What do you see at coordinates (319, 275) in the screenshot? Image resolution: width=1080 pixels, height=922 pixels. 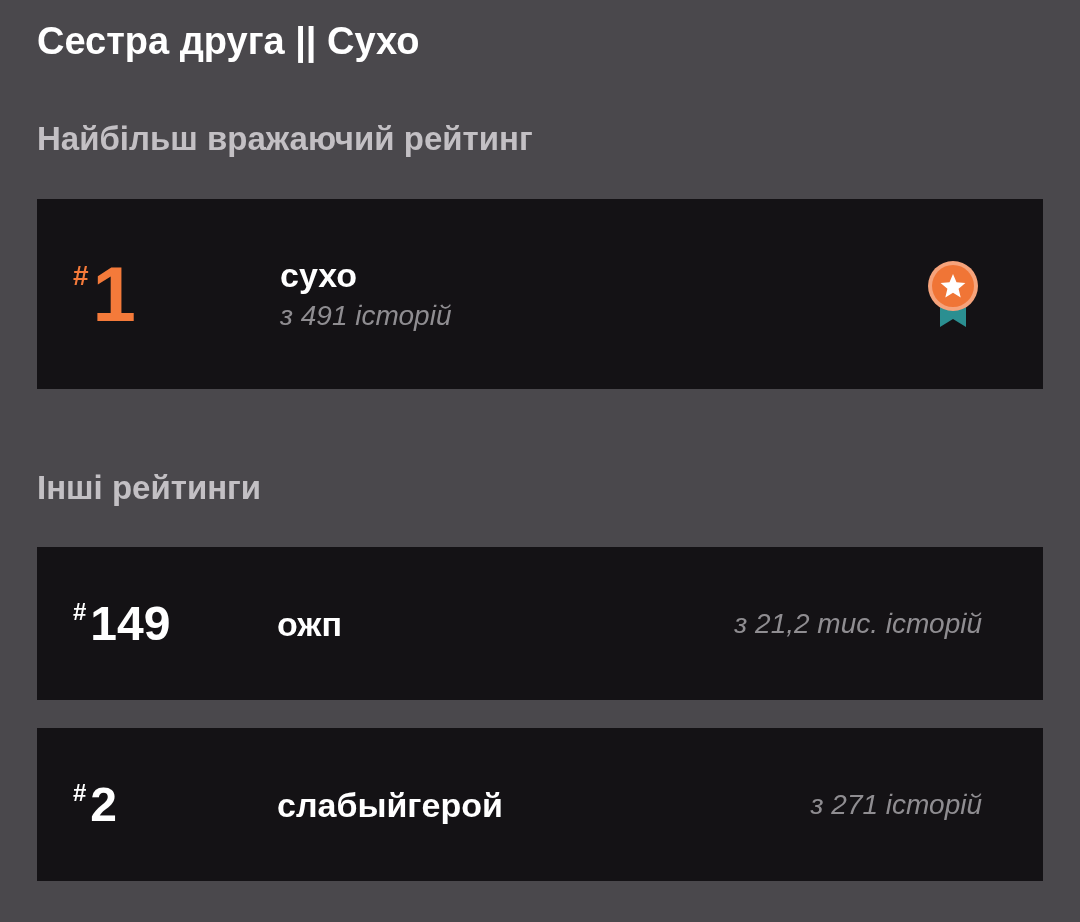 I see `tag-name: сухо` at bounding box center [319, 275].